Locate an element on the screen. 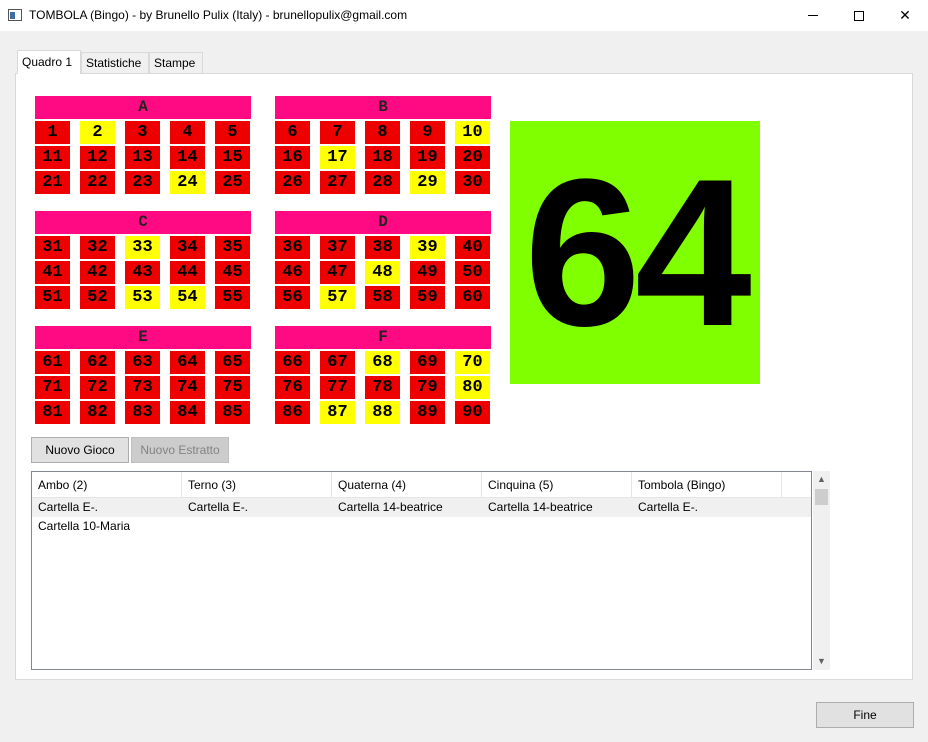  number-cell: 22 is located at coordinates (97, 182).